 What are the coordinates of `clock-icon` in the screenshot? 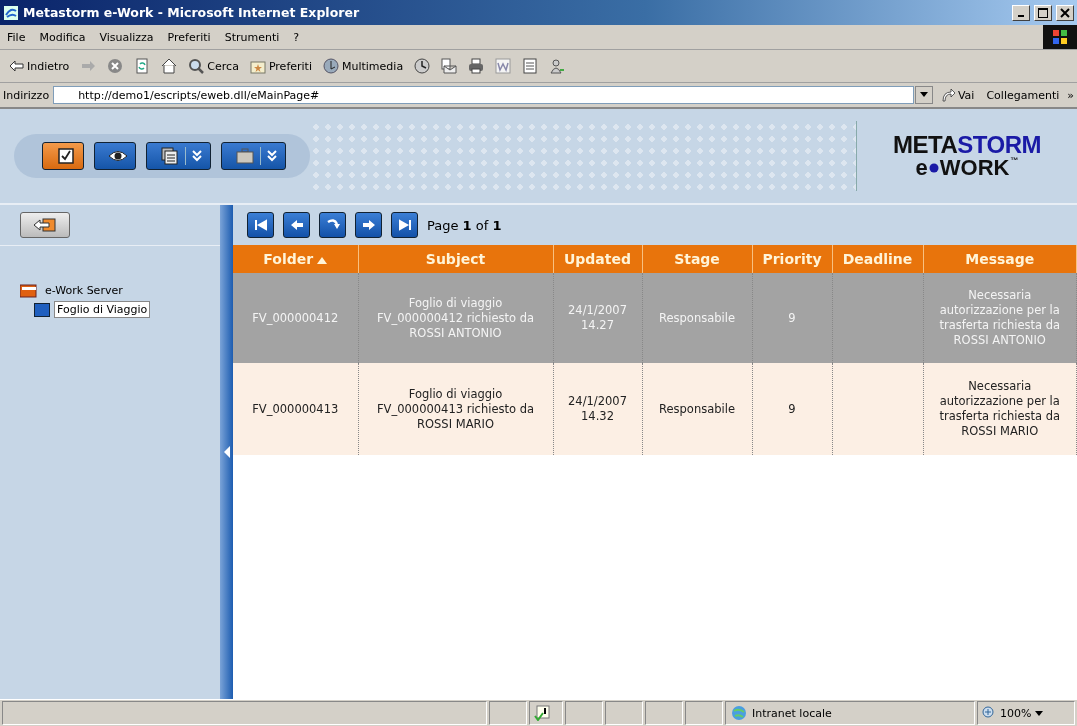 It's located at (422, 66).